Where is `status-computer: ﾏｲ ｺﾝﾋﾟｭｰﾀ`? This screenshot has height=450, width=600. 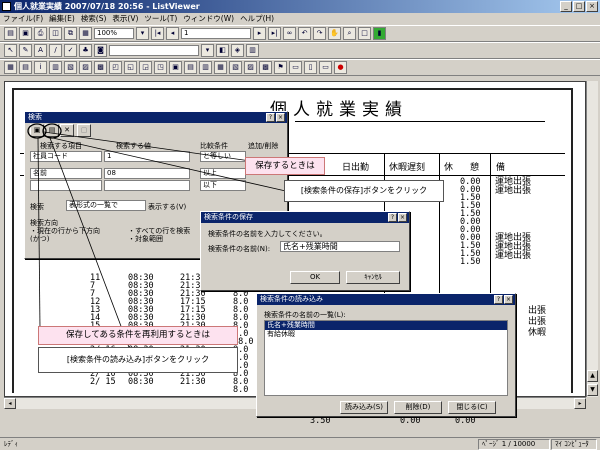
status-computer: ﾏｲ ｺﾝﾋﾟｭｰﾀ is located at coordinates (574, 444).